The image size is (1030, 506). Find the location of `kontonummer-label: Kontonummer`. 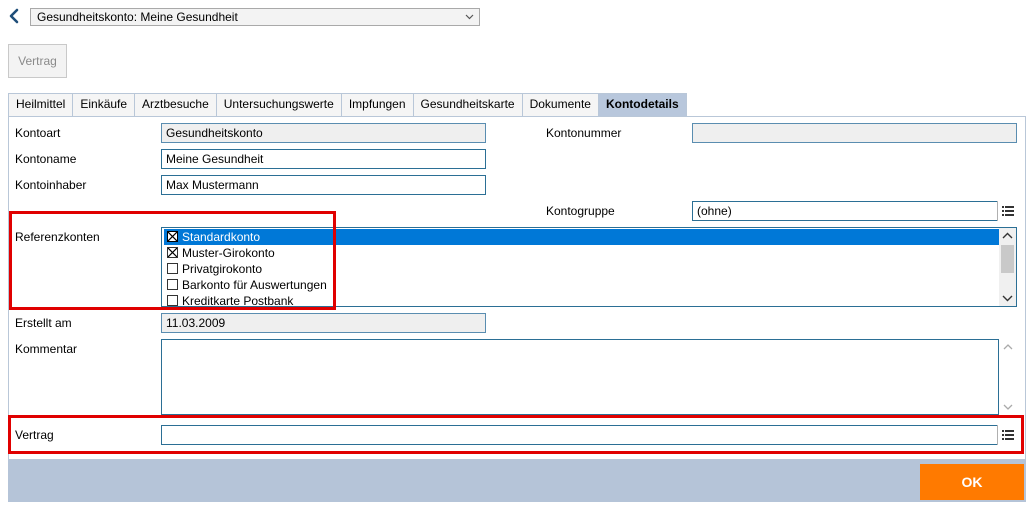

kontonummer-label: Kontonummer is located at coordinates (584, 133).